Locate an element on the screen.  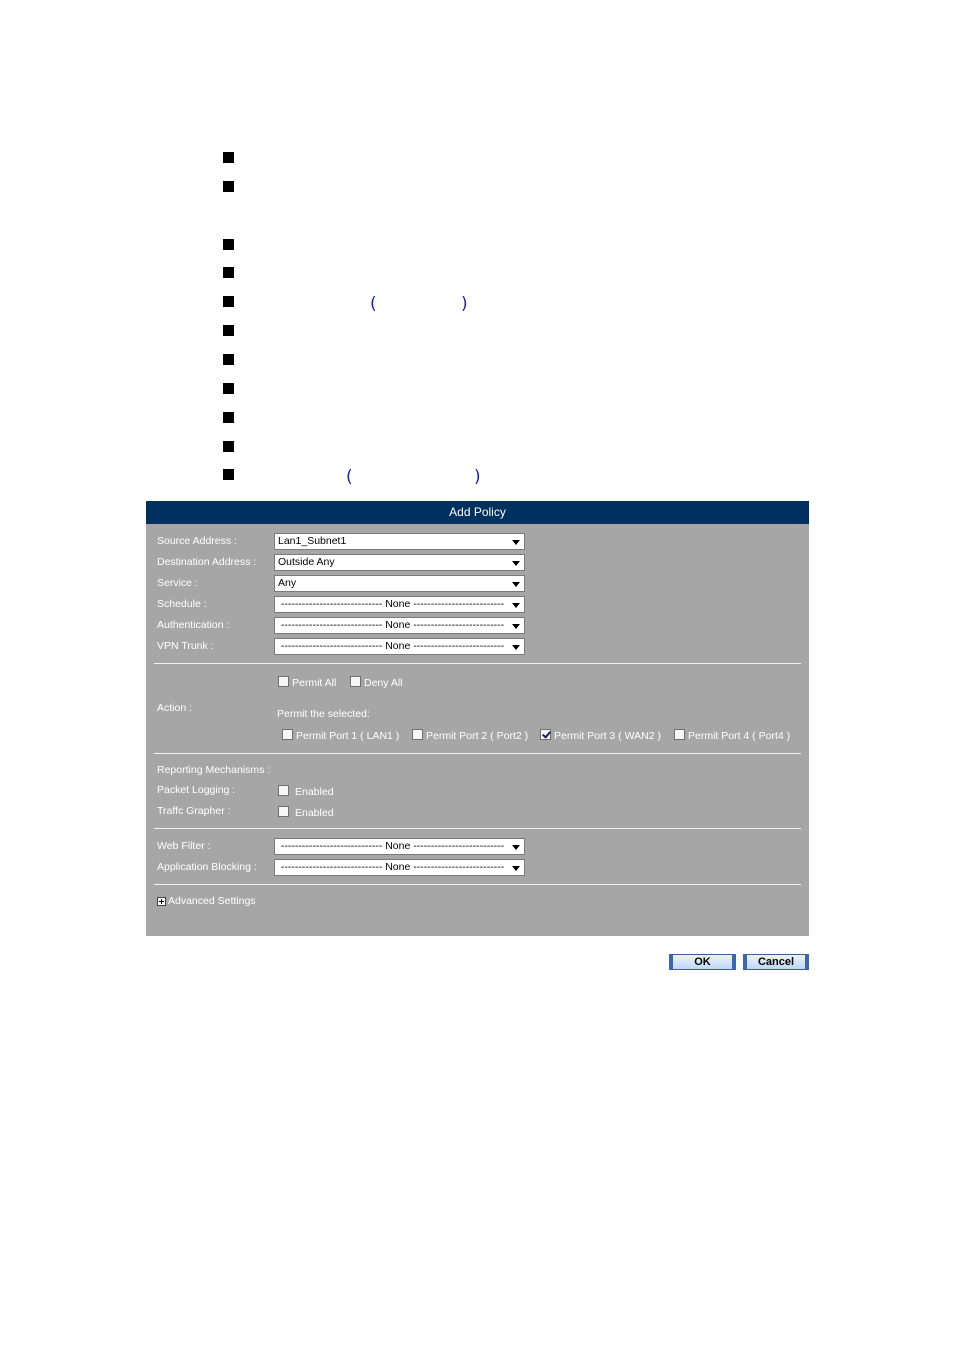
source-address-select: Lan1_Subnet1 is located at coordinates (399, 541).